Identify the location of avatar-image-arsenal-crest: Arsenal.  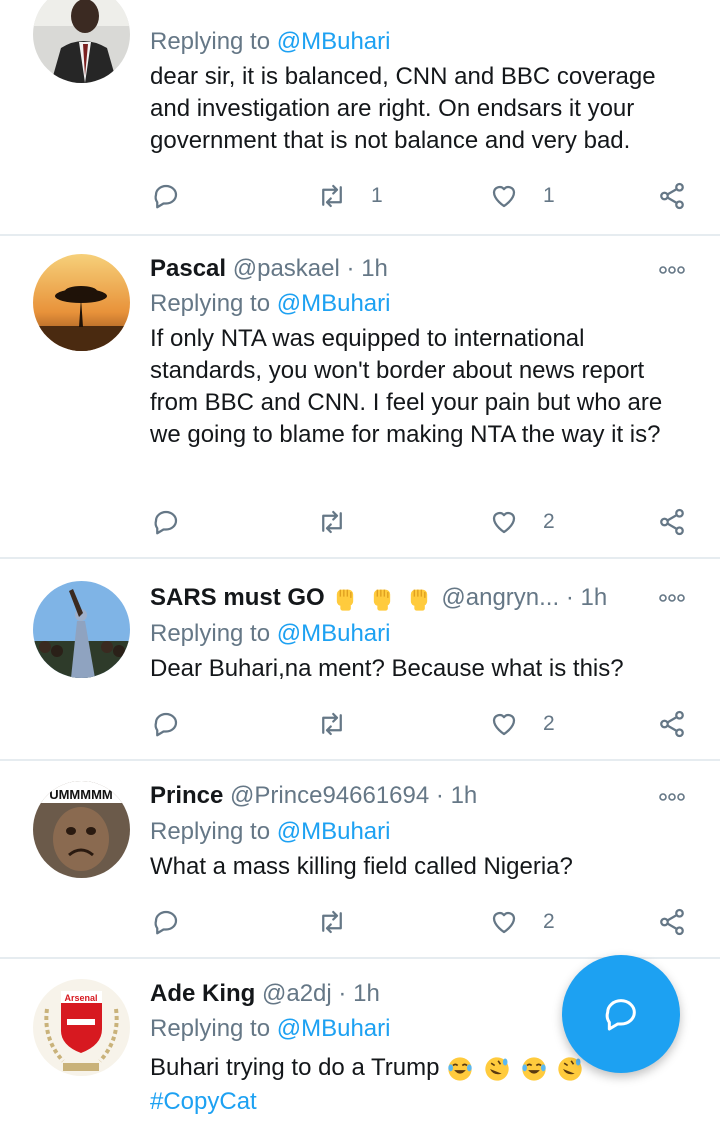
(81, 1027).